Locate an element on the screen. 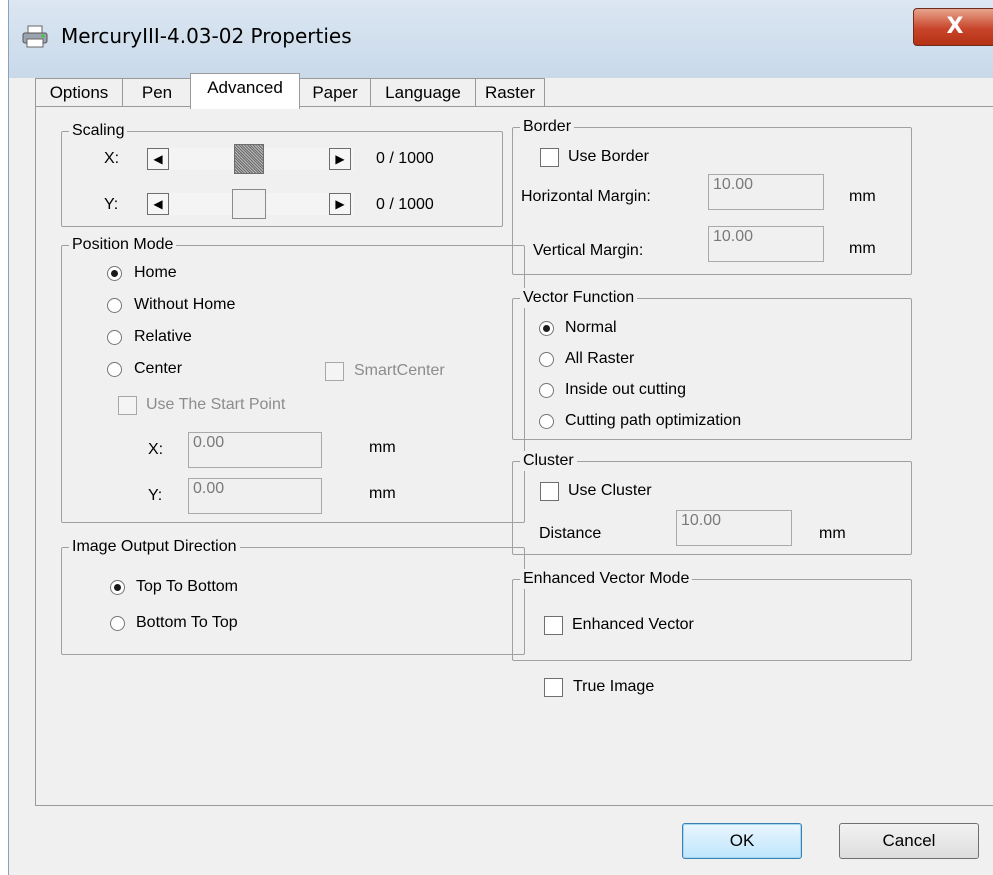  radio-home is located at coordinates (114, 273).